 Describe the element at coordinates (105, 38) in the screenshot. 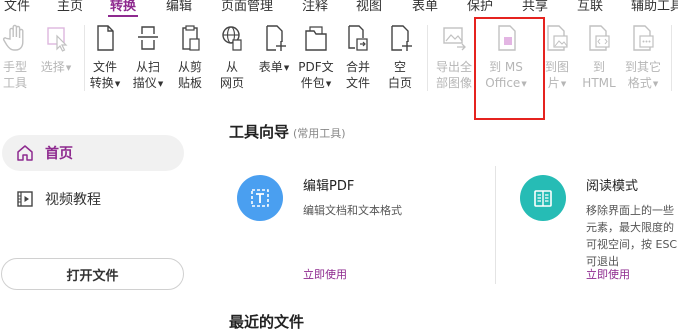

I see `file-convert-icon` at that location.